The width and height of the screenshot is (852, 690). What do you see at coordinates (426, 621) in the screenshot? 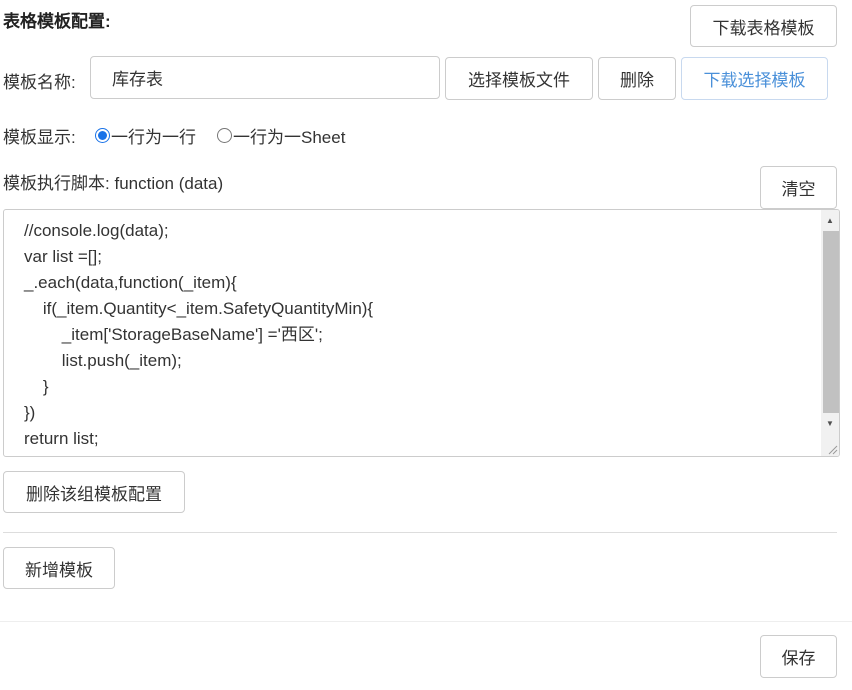
I see `footer-divider` at bounding box center [426, 621].